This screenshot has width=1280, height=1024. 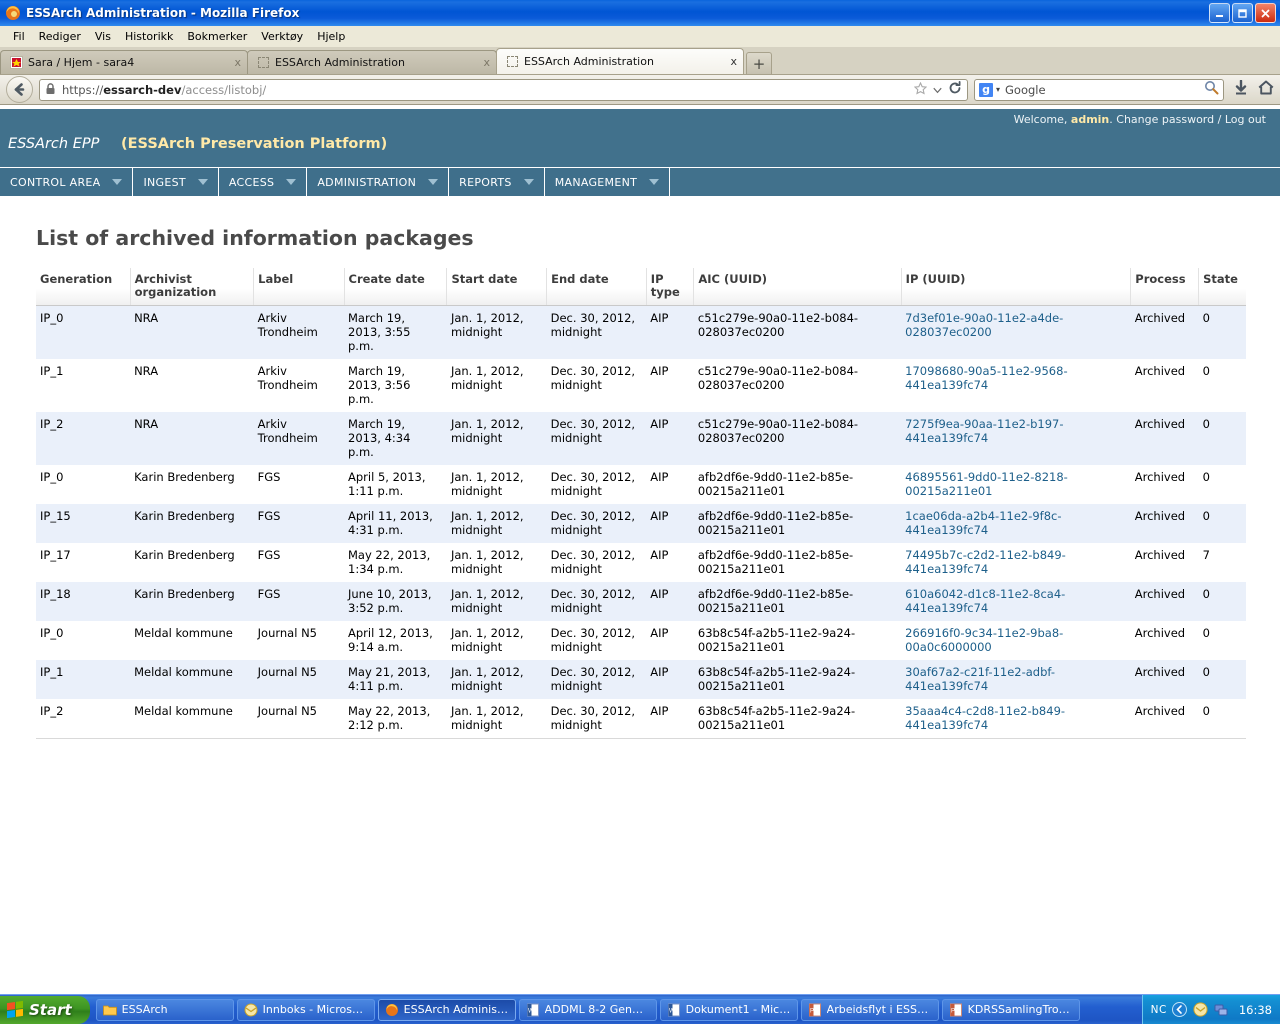 What do you see at coordinates (164, 90) in the screenshot?
I see `url-text: https://essarch-dev/access/listobj/` at bounding box center [164, 90].